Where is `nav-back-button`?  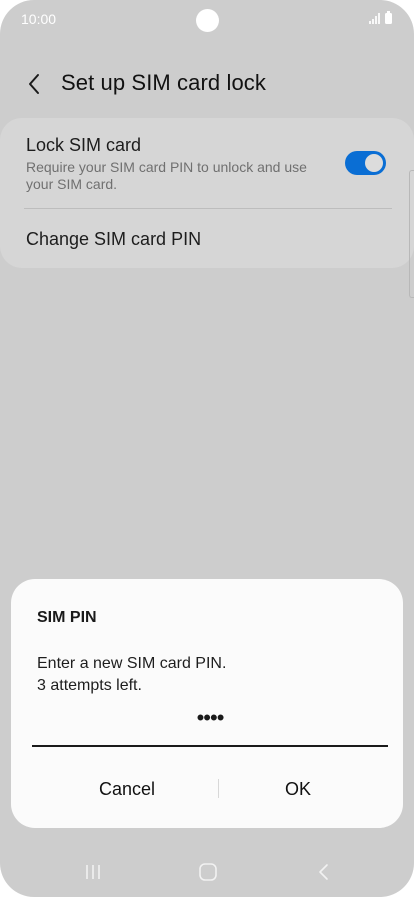
nav-back-button is located at coordinates (324, 872).